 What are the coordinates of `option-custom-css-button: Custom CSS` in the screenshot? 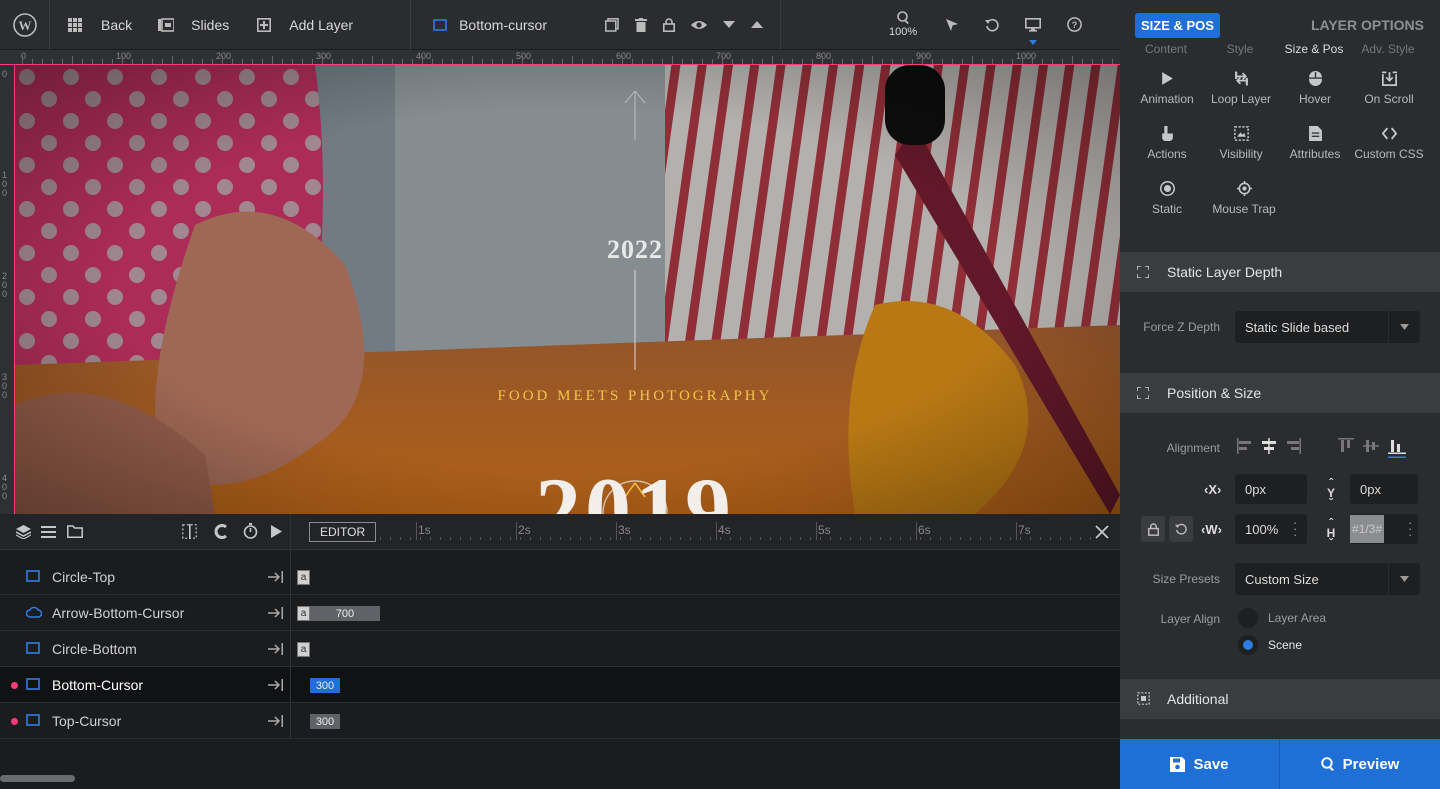 It's located at (1389, 143).